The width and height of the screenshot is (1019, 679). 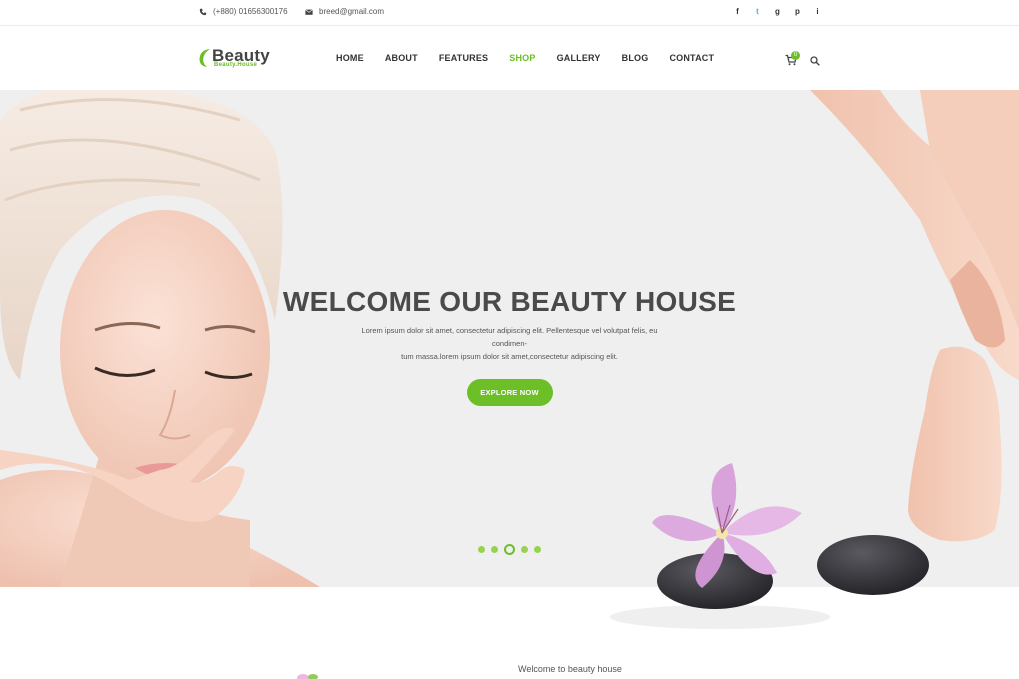 What do you see at coordinates (307, 676) in the screenshot?
I see `flower-decoration-icon` at bounding box center [307, 676].